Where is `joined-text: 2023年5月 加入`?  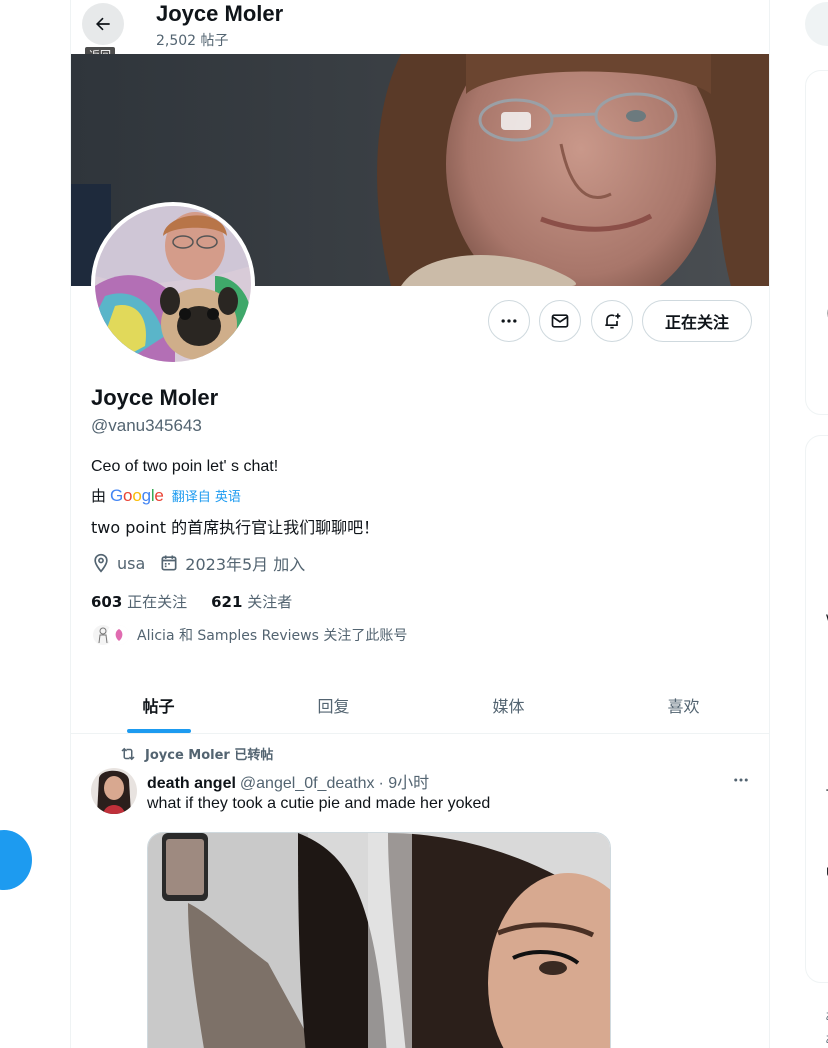
joined-text: 2023年5月 加入 is located at coordinates (245, 564).